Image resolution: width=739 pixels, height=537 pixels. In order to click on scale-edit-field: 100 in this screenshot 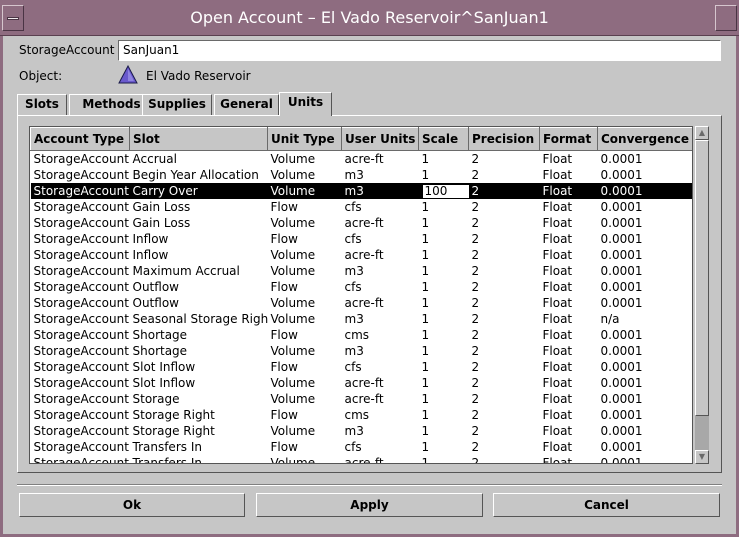, I will do `click(445, 191)`.